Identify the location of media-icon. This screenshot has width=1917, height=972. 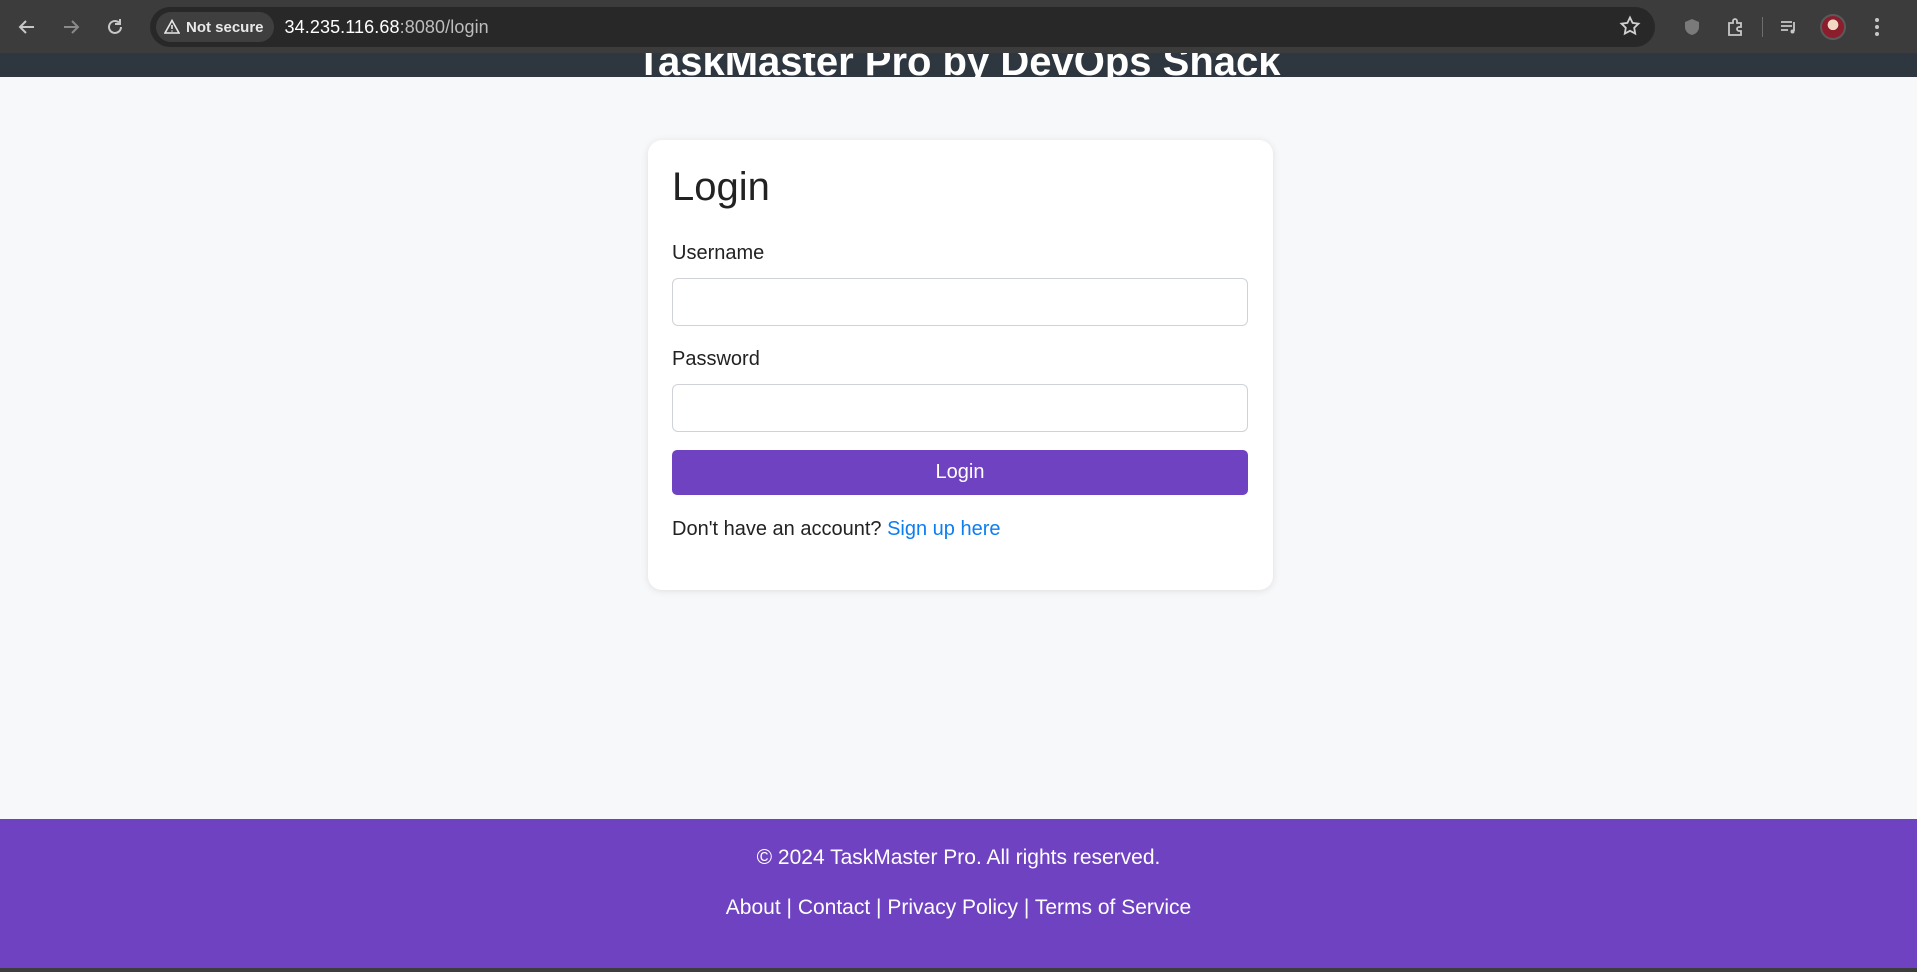
(1788, 26).